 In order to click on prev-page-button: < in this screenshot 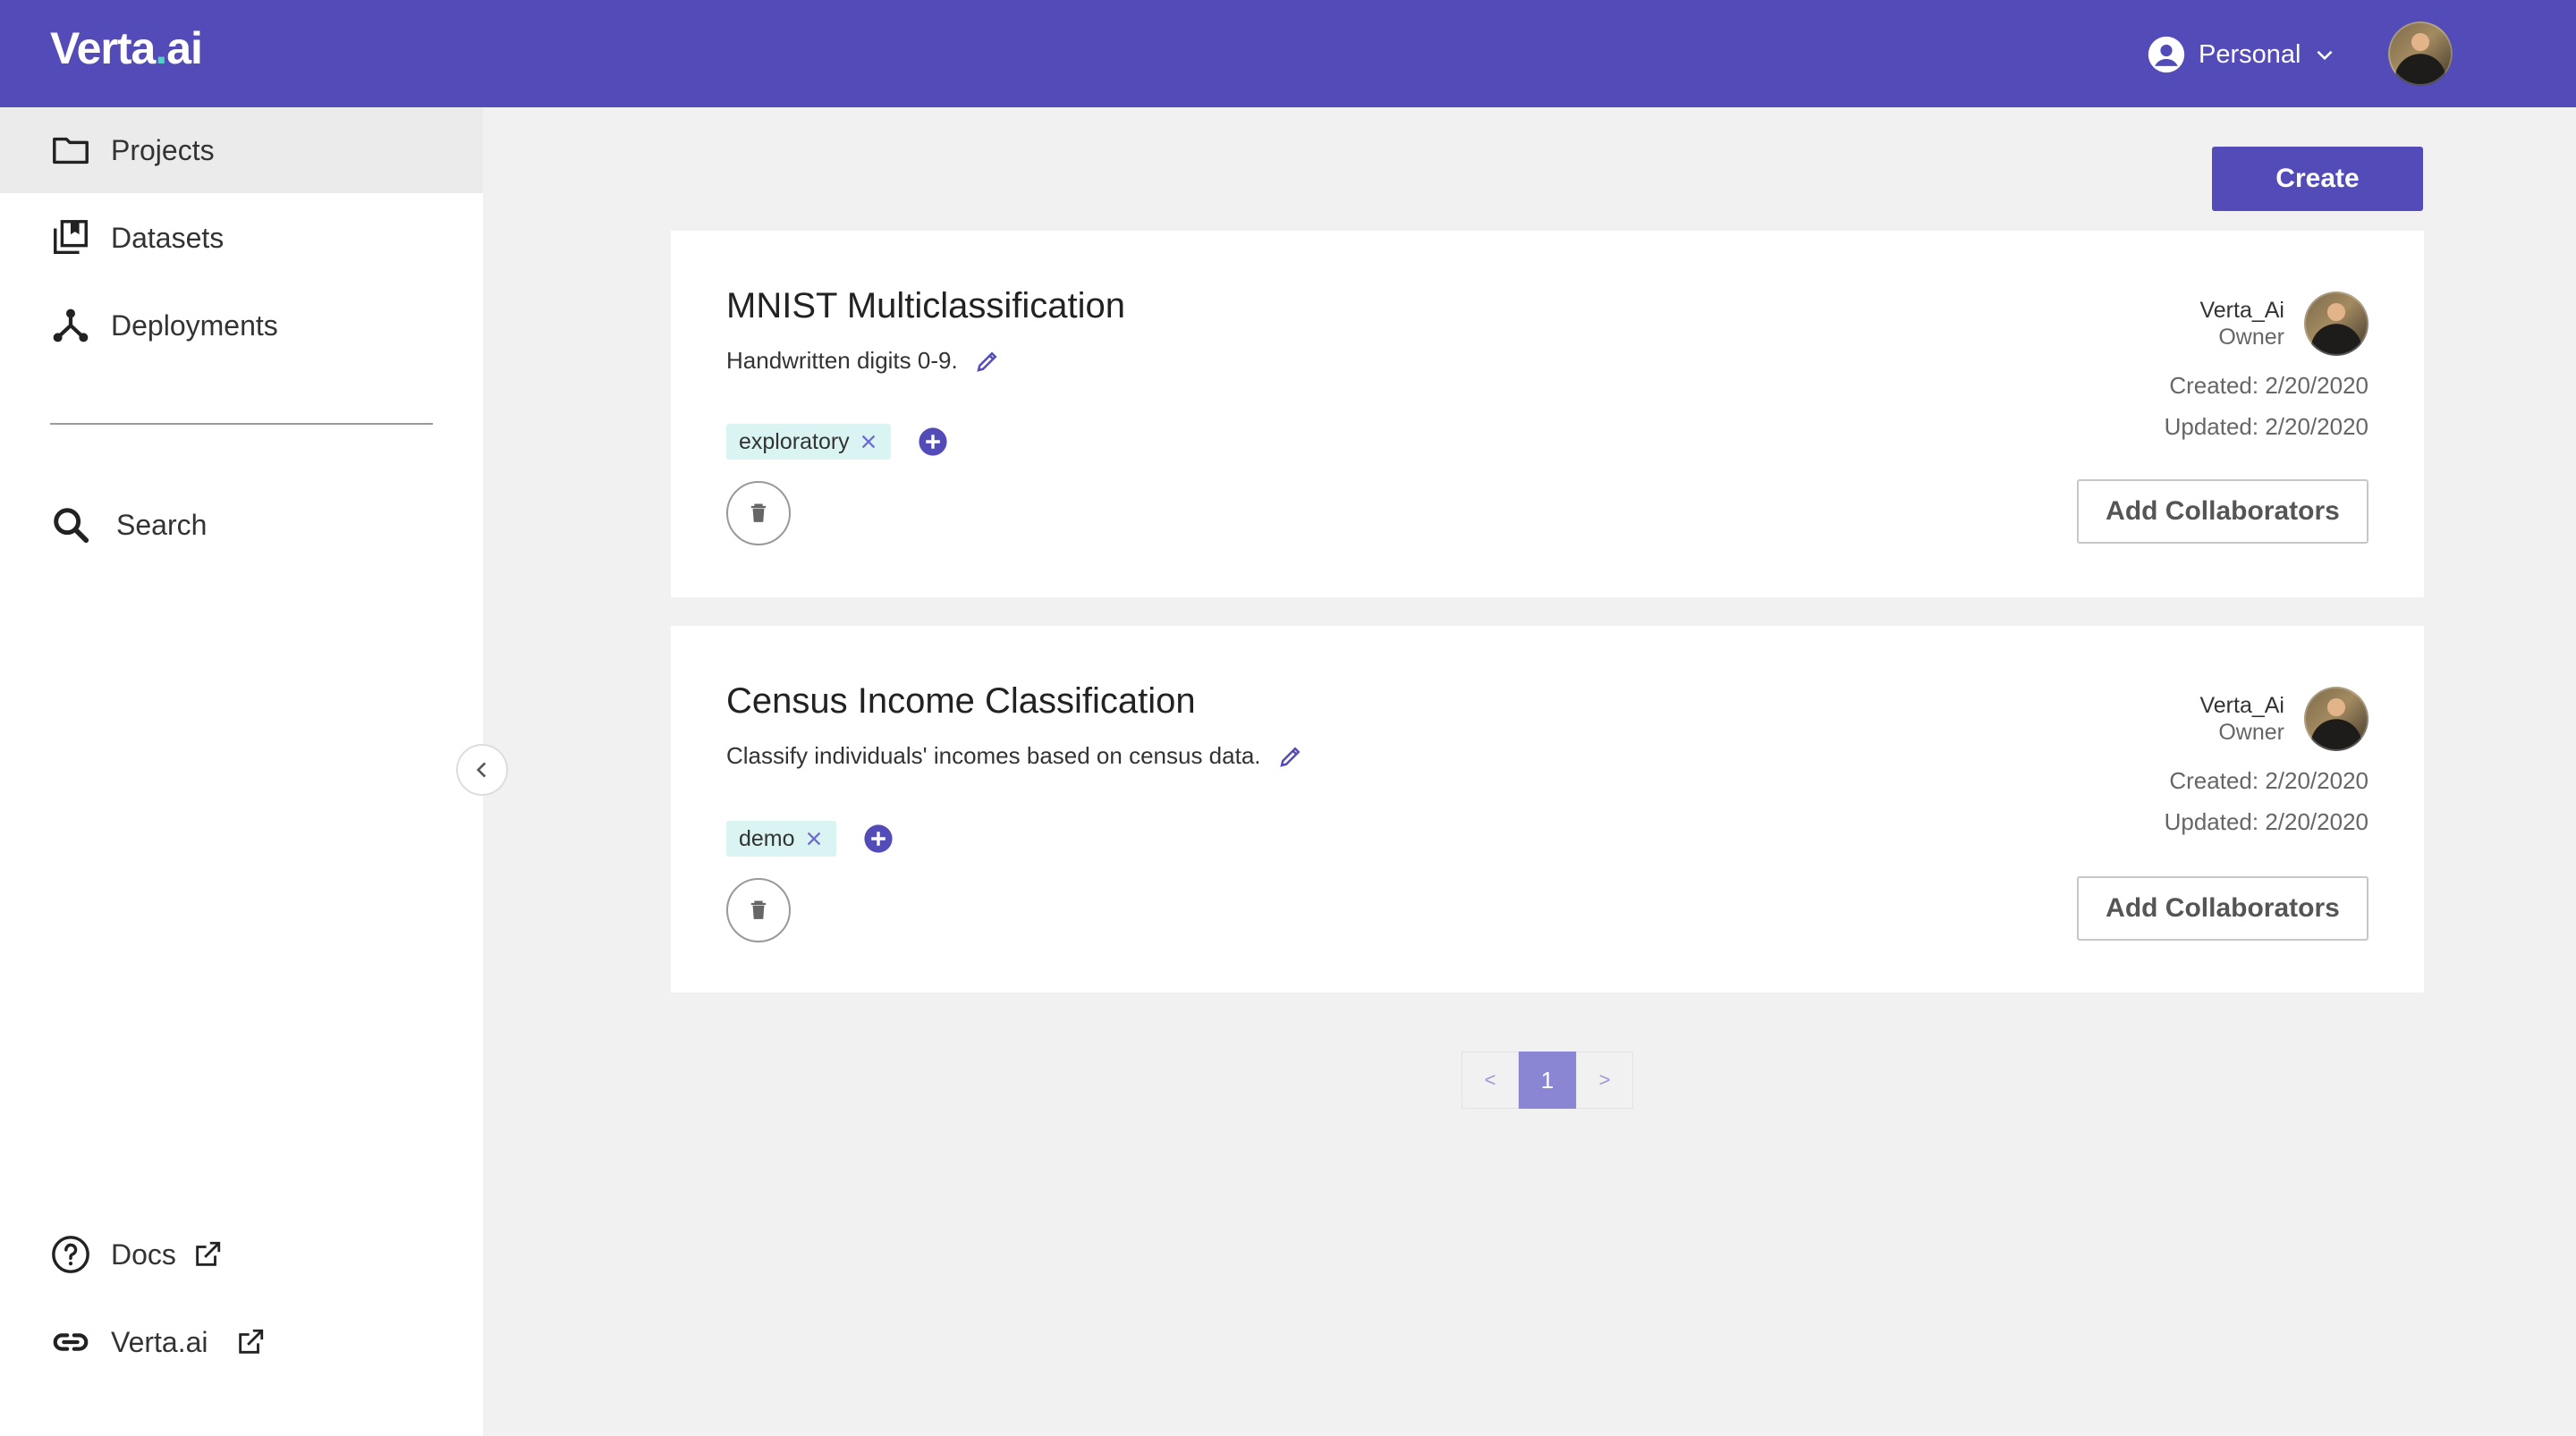, I will do `click(1490, 1080)`.